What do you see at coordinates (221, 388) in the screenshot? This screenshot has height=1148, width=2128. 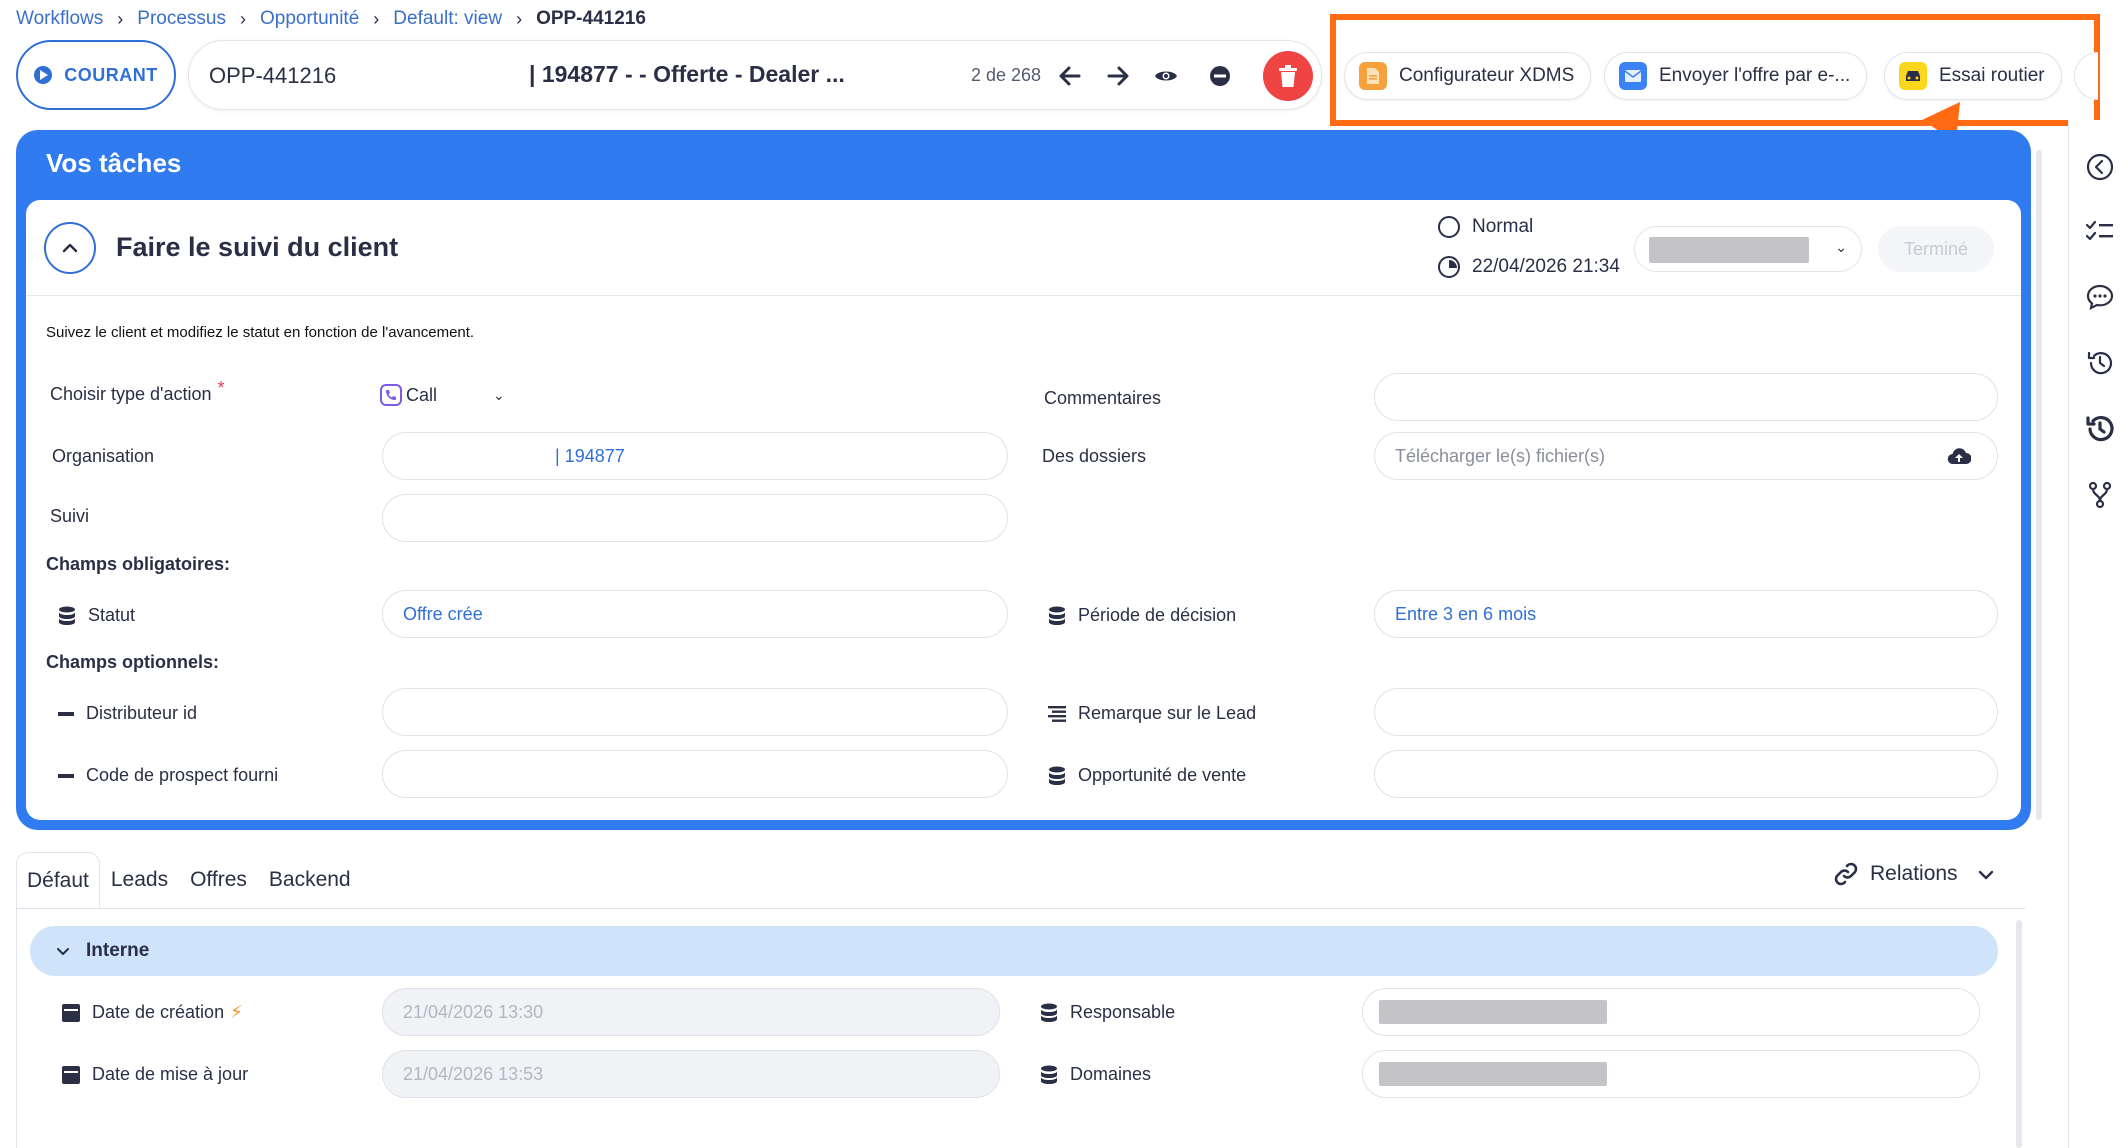 I see `required-marker: *` at bounding box center [221, 388].